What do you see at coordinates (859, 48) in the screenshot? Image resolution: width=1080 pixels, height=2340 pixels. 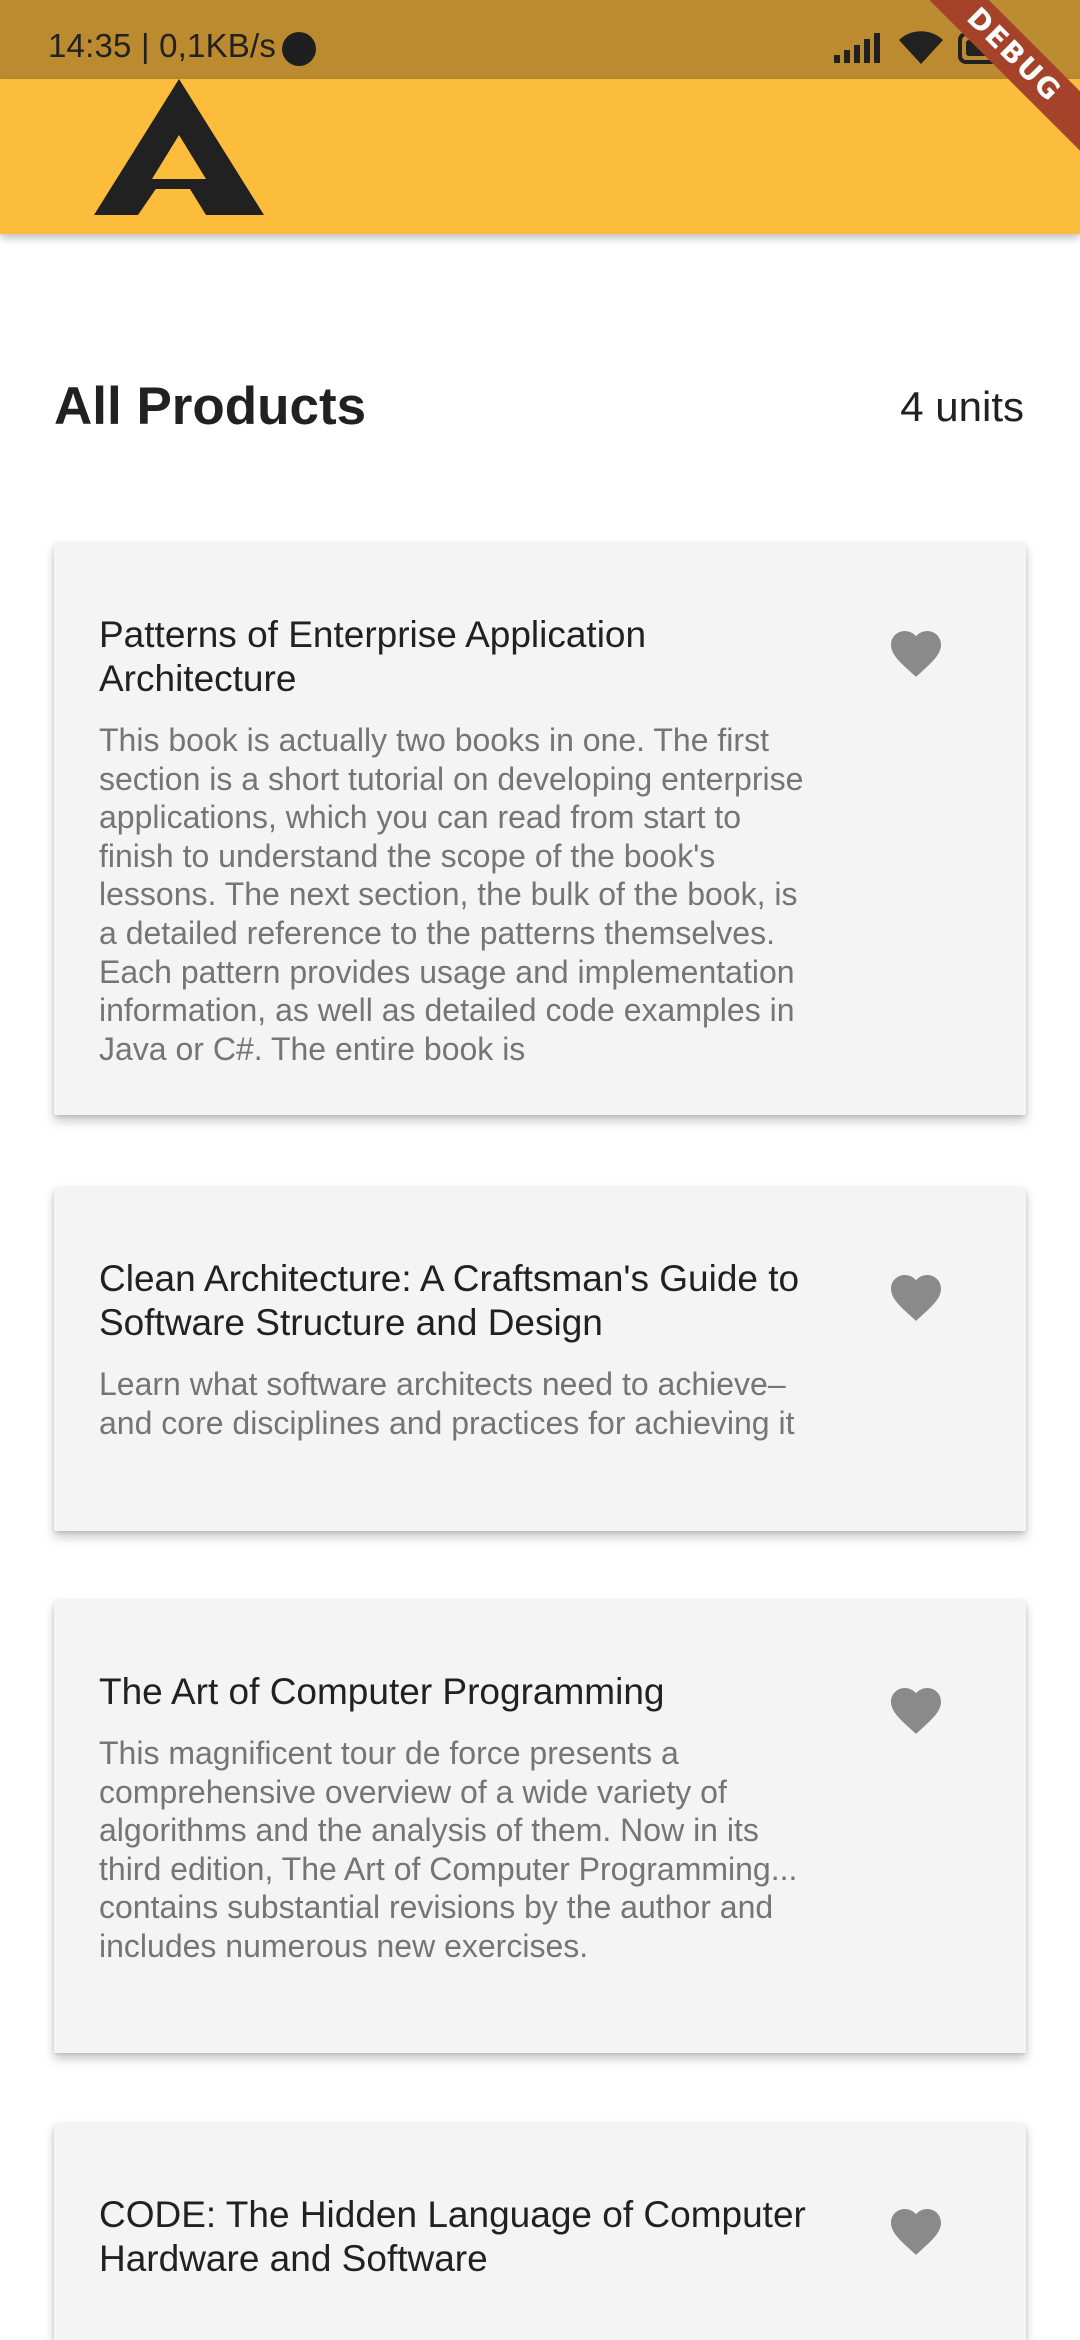 I see `signal-icon` at bounding box center [859, 48].